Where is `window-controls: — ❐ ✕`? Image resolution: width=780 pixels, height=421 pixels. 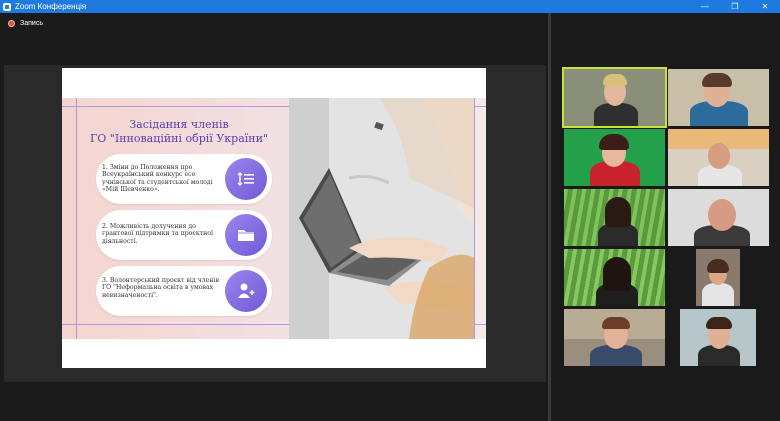
window-controls: — ❐ ✕ is located at coordinates (735, 6).